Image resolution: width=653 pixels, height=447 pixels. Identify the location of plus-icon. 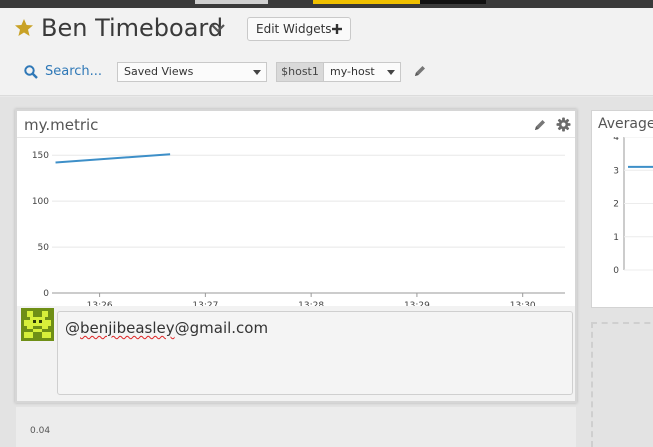
(337, 29).